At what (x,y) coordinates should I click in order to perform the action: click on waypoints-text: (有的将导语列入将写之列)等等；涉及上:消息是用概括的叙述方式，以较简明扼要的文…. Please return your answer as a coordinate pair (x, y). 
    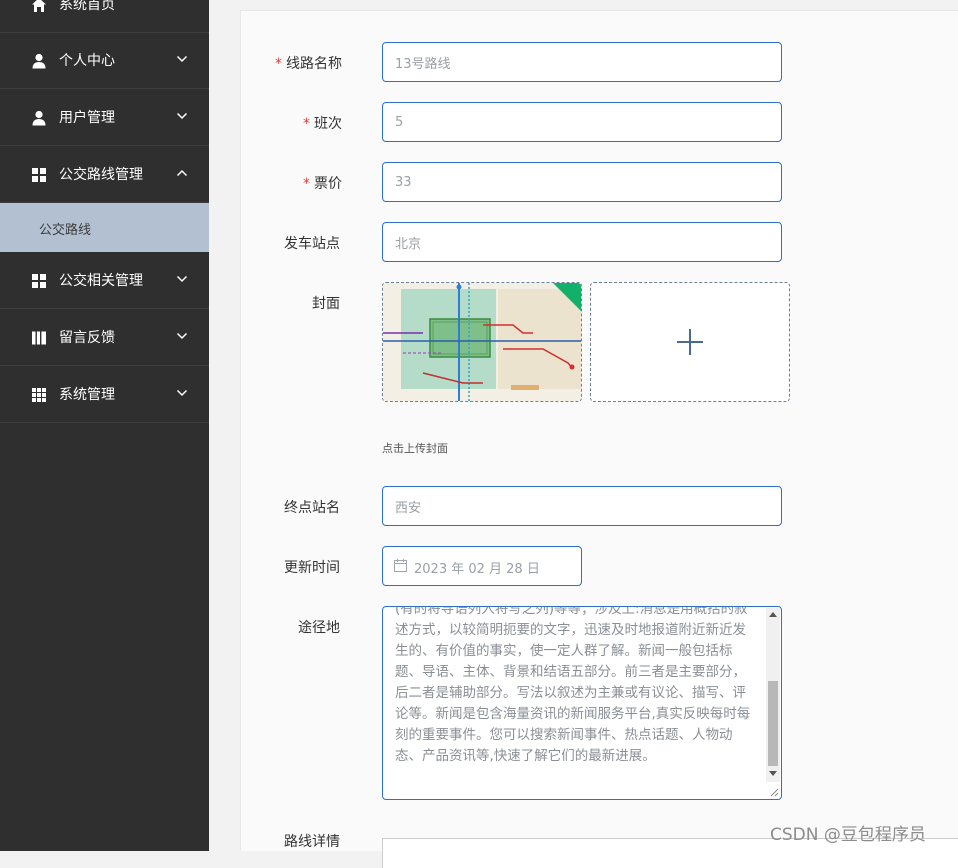
    Looking at the image, I should click on (573, 685).